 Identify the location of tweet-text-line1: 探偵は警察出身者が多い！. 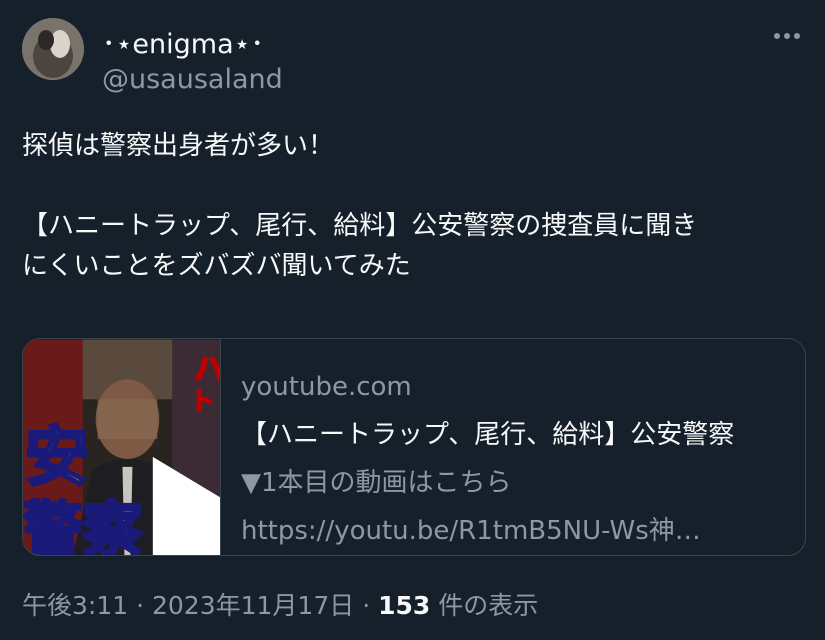
(178, 146).